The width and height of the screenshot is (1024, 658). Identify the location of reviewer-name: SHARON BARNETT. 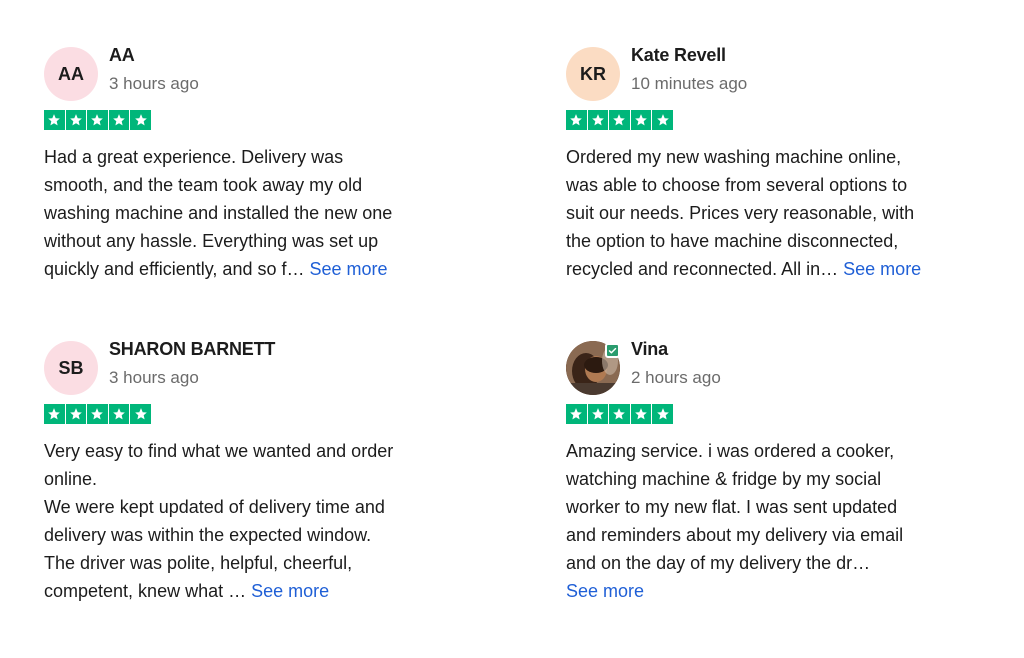
(192, 349).